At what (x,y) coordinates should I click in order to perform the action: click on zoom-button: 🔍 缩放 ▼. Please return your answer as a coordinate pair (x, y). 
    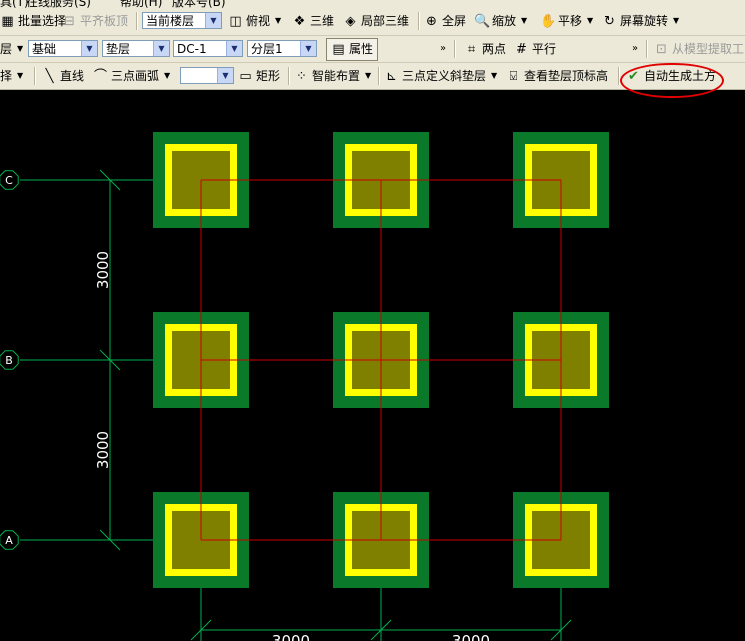
    Looking at the image, I should click on (500, 21).